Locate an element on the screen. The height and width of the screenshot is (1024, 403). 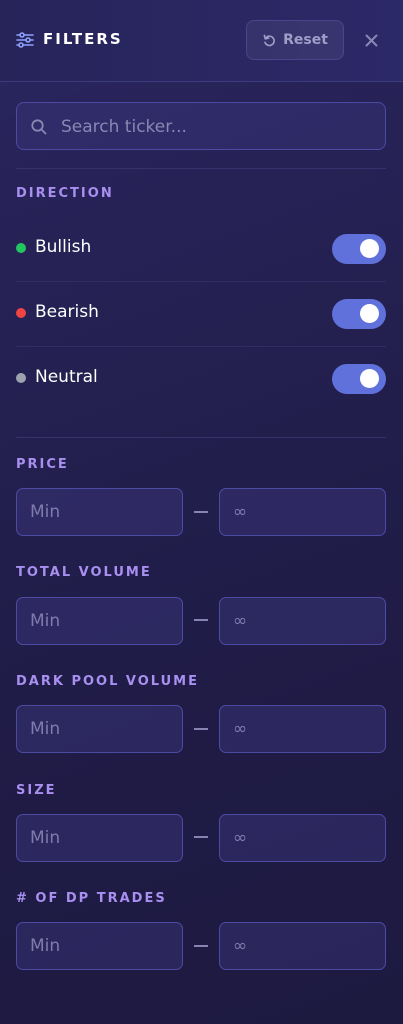
filters-header: FILTERS Reset is located at coordinates (201, 41).